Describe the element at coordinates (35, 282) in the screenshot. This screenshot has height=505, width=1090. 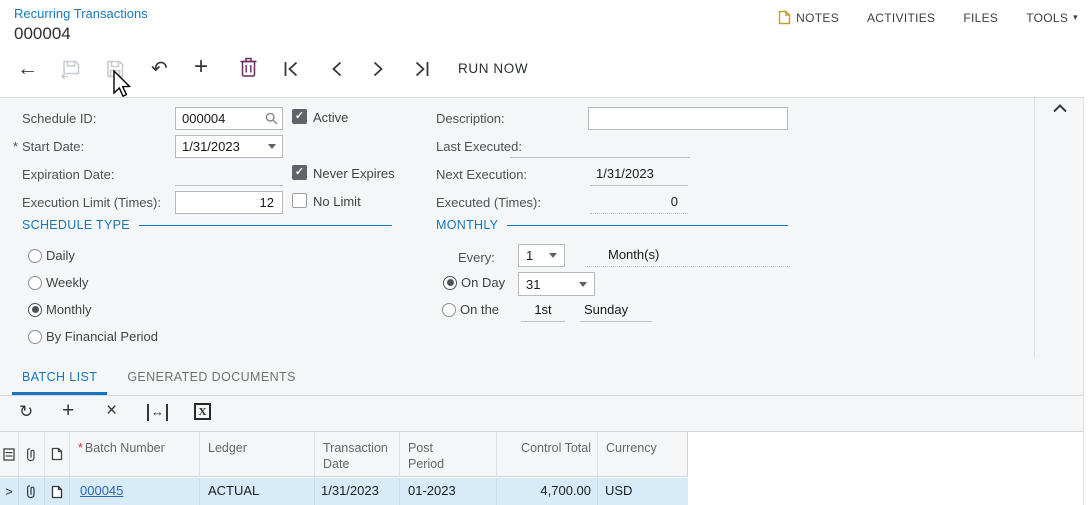
I see `radio-weekly-circle` at that location.